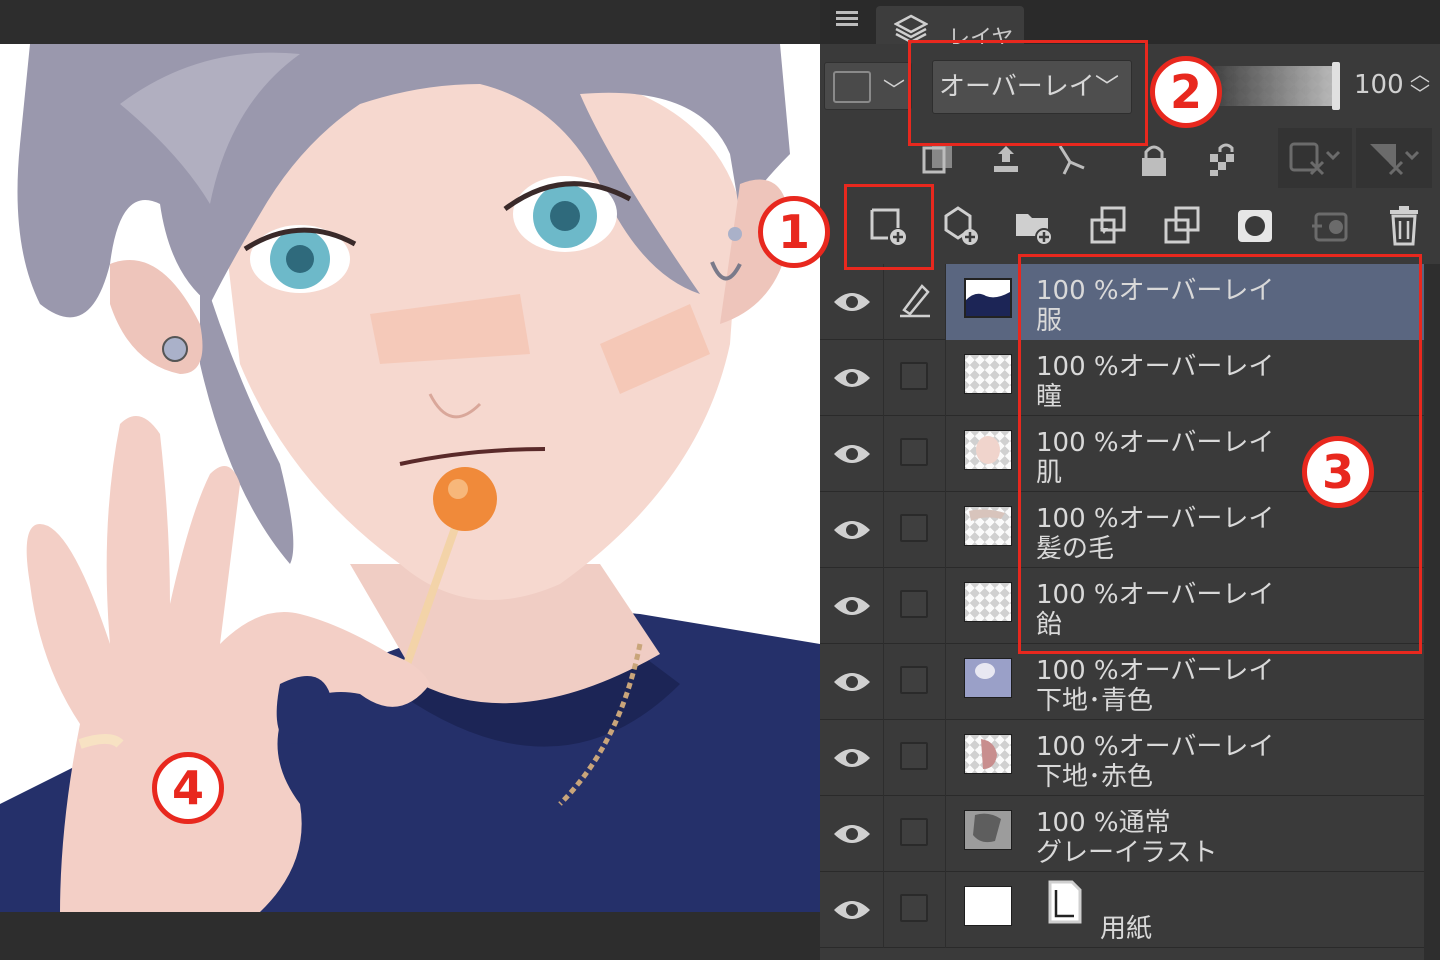  I want to click on clip-layer-icon, so click(938, 160).